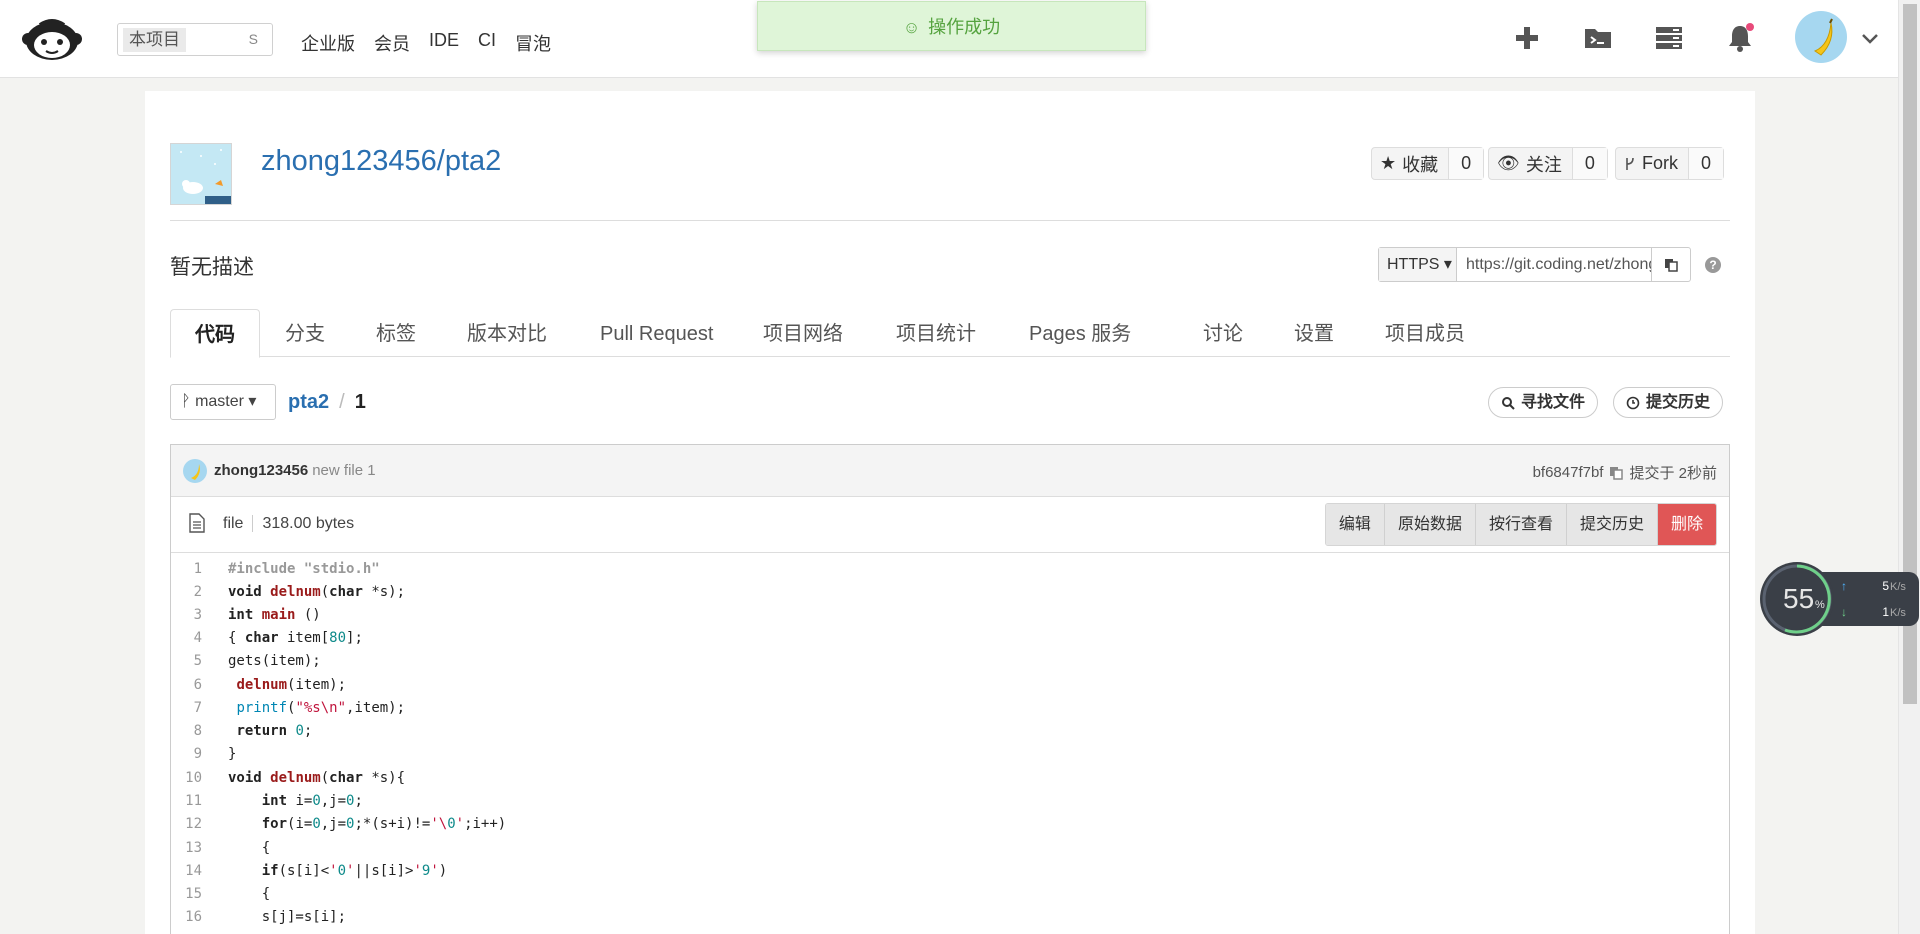 This screenshot has width=1920, height=934. I want to click on commit-sha-group: bf6847f7bf 提交于 2秒前, so click(1625, 472).